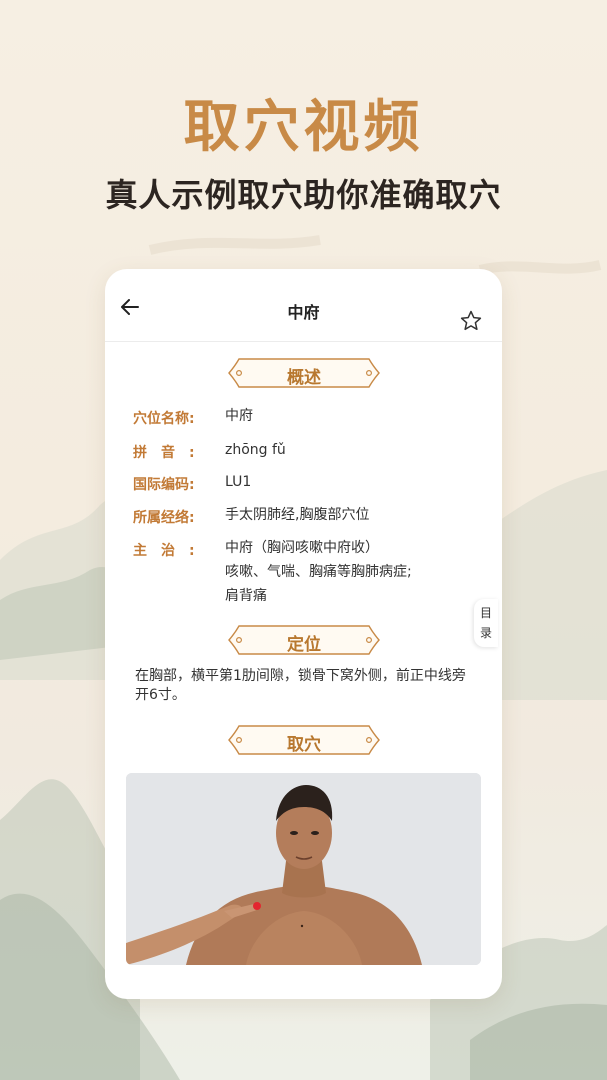 The width and height of the screenshot is (607, 1080). Describe the element at coordinates (303, 869) in the screenshot. I see `acupoint-video` at that location.